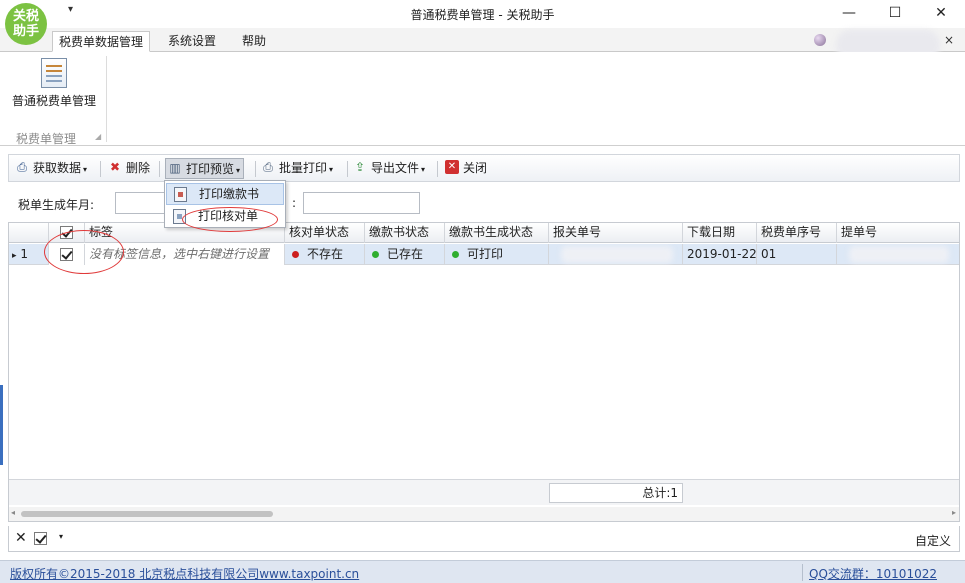  What do you see at coordinates (138, 168) in the screenshot?
I see `delete-label: 删除` at bounding box center [138, 168].